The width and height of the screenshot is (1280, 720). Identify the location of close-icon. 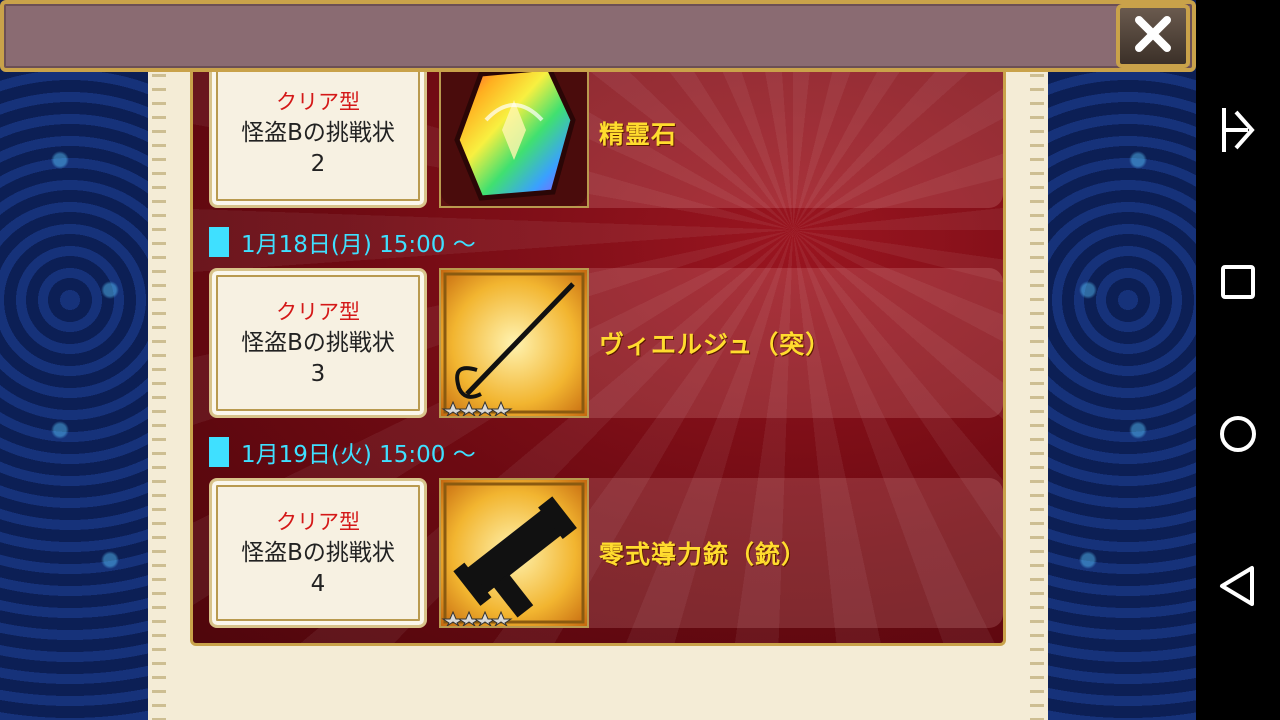
(1153, 36).